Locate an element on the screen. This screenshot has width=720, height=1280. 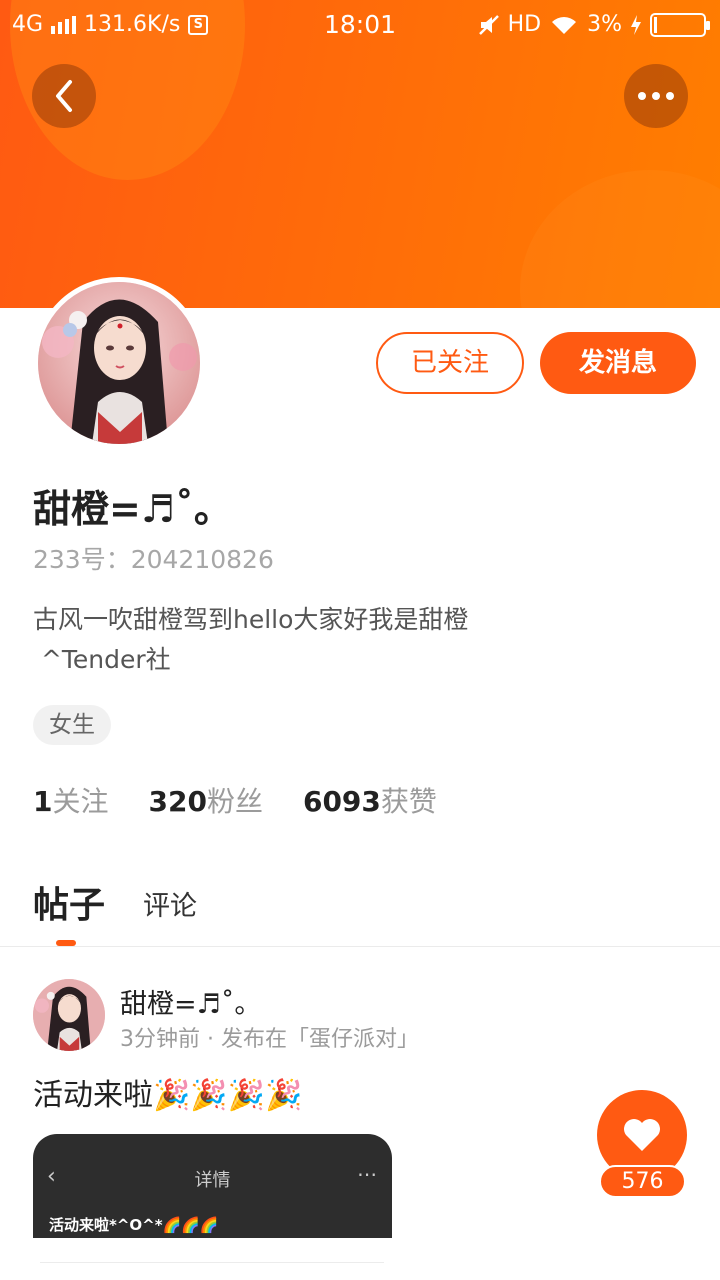
more-icon is located at coordinates (656, 96).